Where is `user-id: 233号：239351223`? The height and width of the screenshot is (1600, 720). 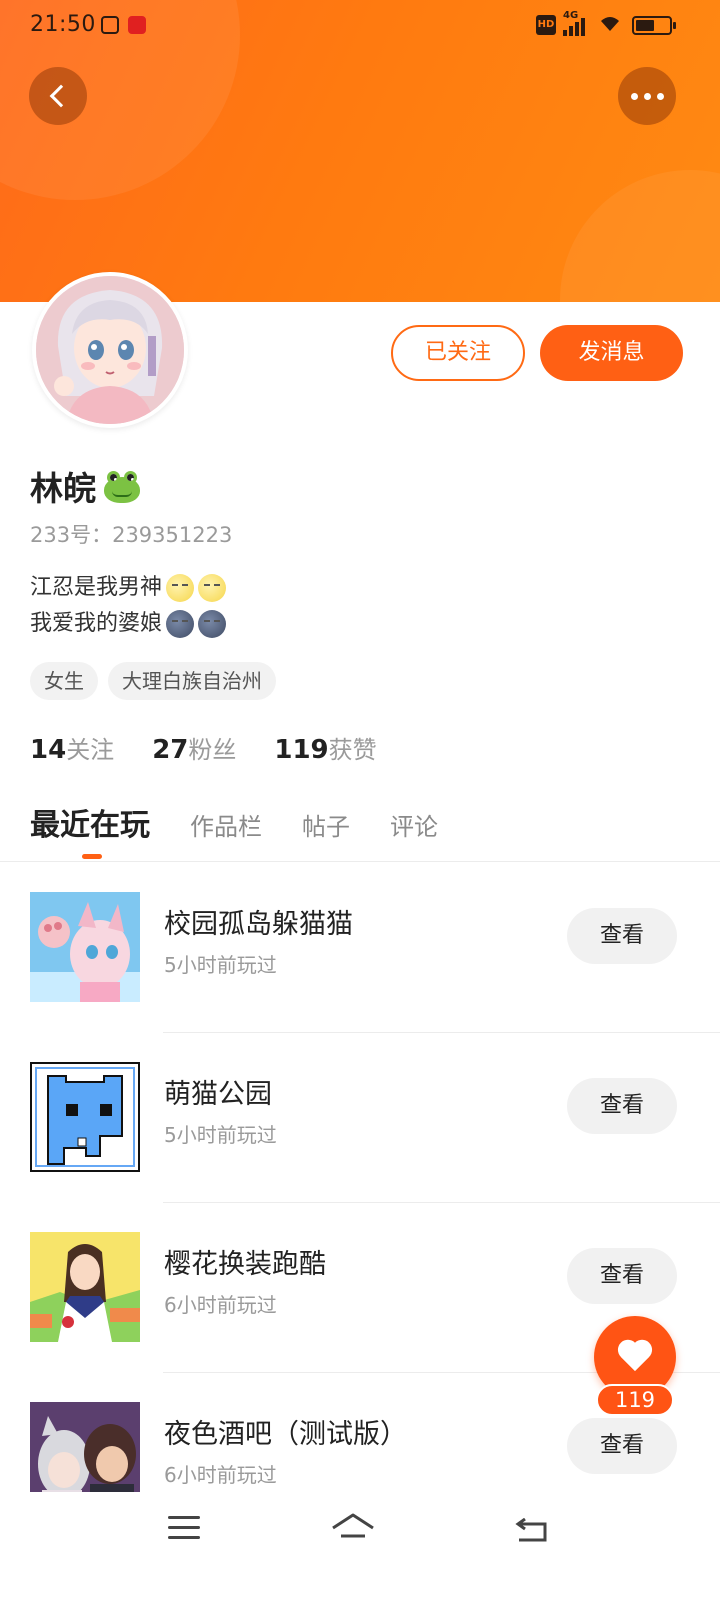 user-id: 233号：239351223 is located at coordinates (131, 535).